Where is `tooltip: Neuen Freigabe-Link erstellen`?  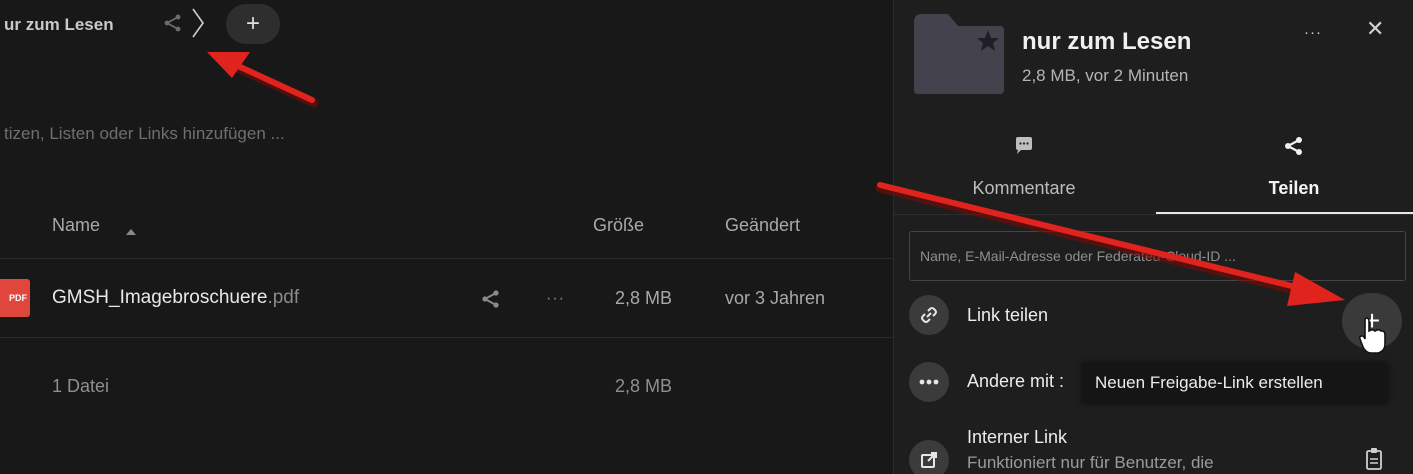
tooltip: Neuen Freigabe-Link erstellen is located at coordinates (1235, 383).